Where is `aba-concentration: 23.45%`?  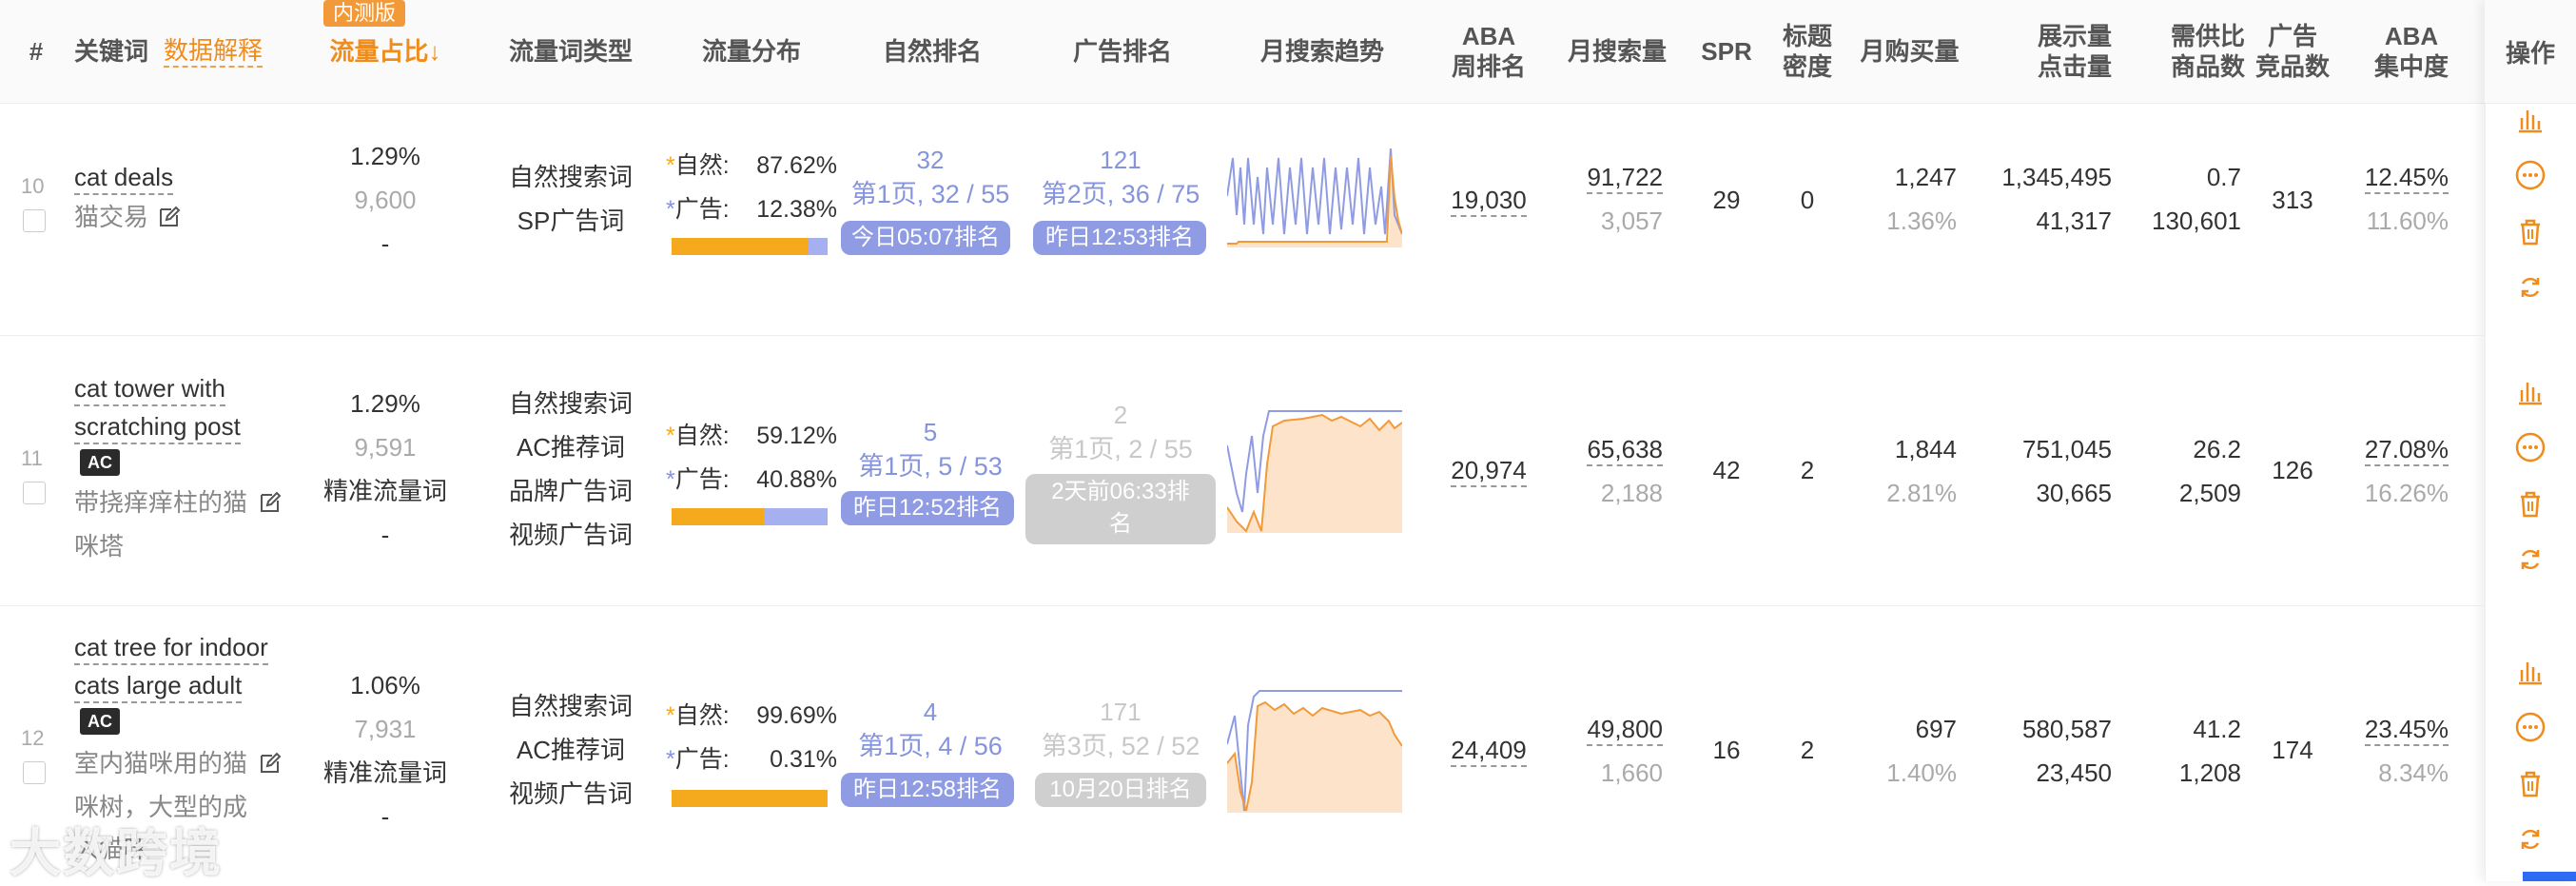
aba-concentration: 23.45% is located at coordinates (2399, 730).